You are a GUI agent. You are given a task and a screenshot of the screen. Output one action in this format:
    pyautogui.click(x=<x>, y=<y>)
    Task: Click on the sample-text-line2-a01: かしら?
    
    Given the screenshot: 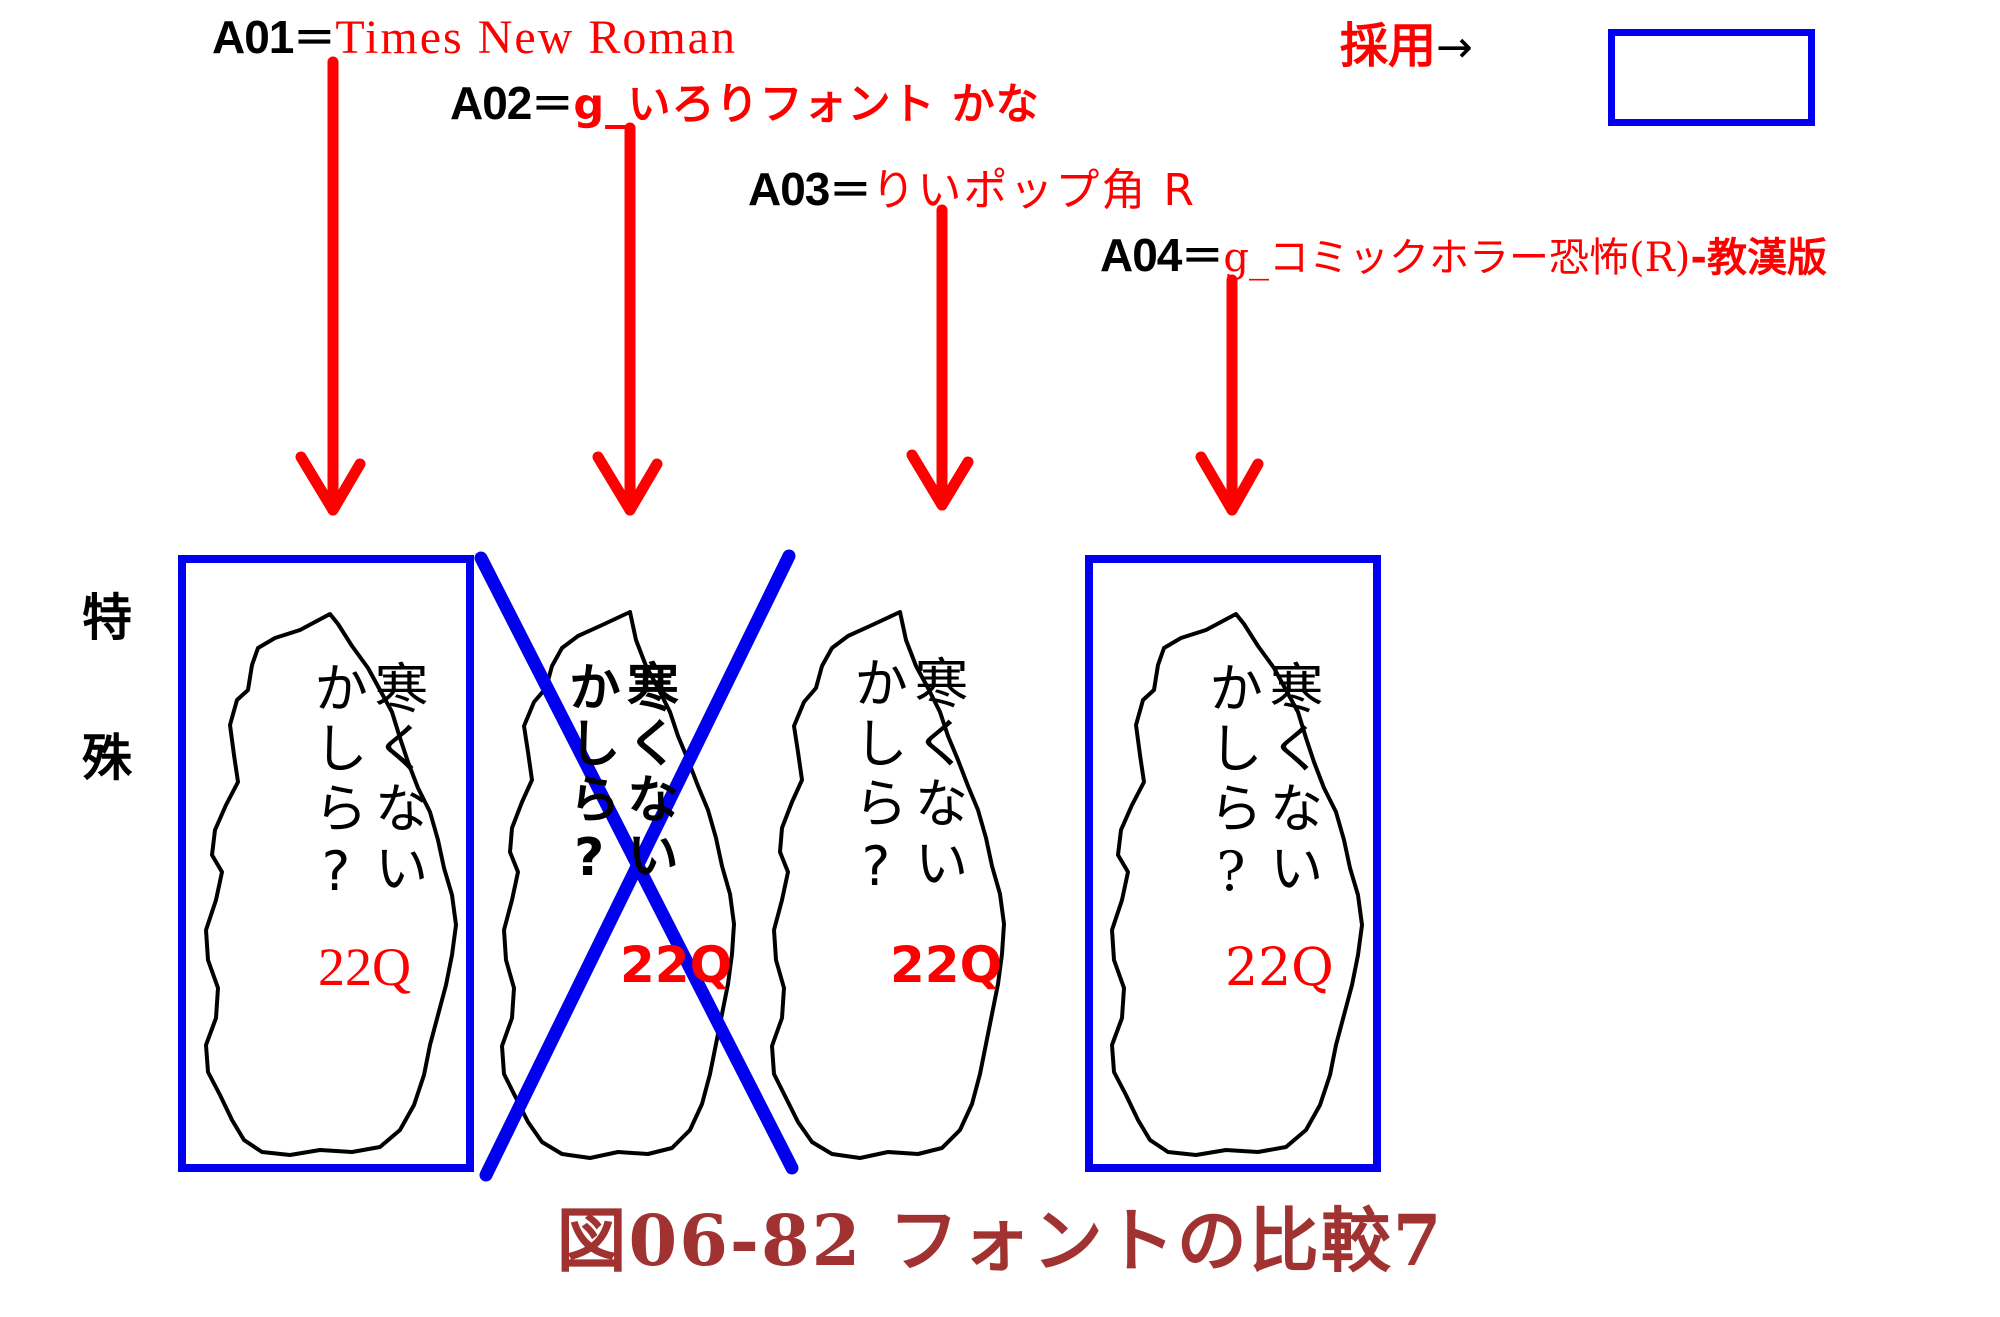 What is the action you would take?
    pyautogui.click(x=336, y=784)
    